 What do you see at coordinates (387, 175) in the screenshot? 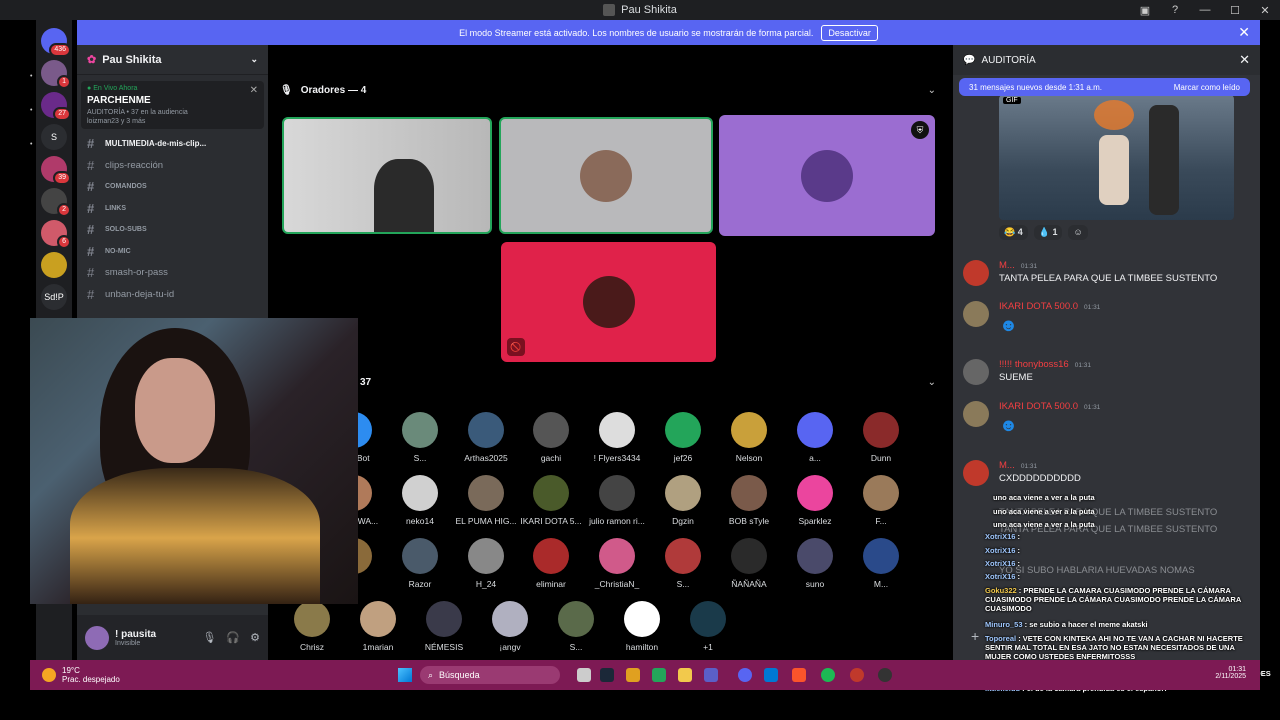
I see `speaker-video-tile` at bounding box center [387, 175].